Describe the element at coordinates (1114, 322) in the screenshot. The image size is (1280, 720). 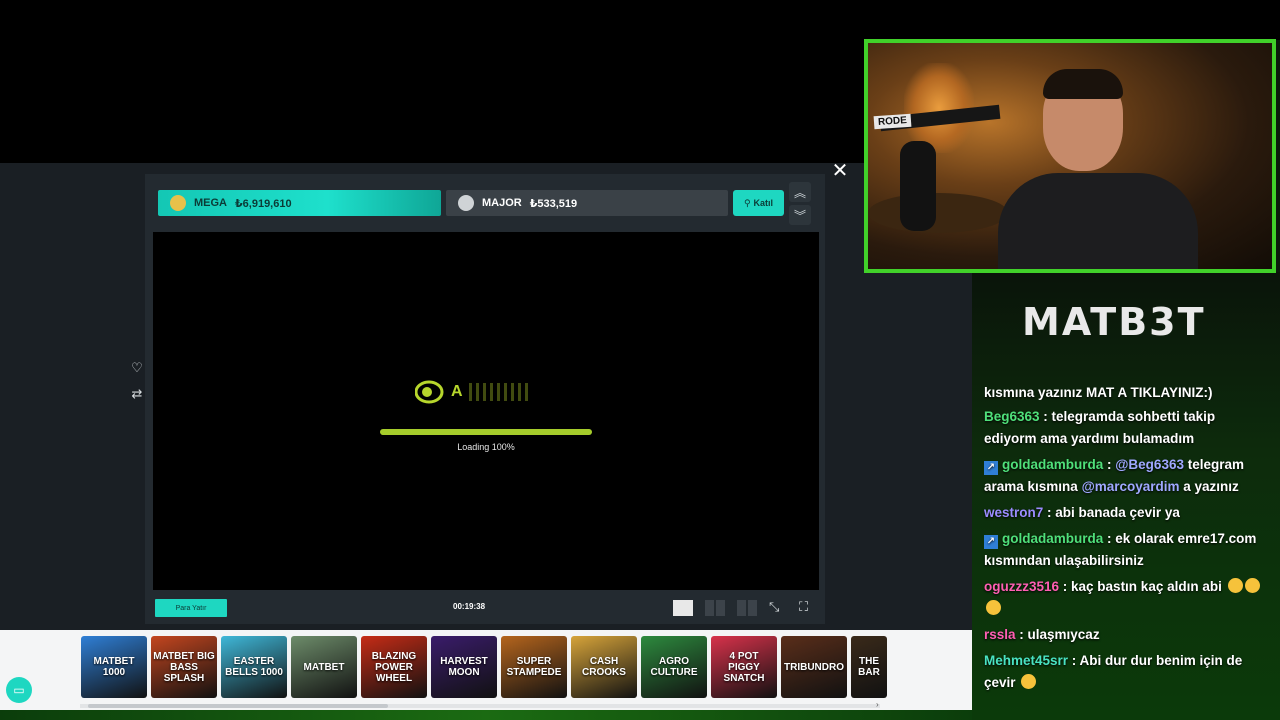
I see `brand-logo: MATB3T` at that location.